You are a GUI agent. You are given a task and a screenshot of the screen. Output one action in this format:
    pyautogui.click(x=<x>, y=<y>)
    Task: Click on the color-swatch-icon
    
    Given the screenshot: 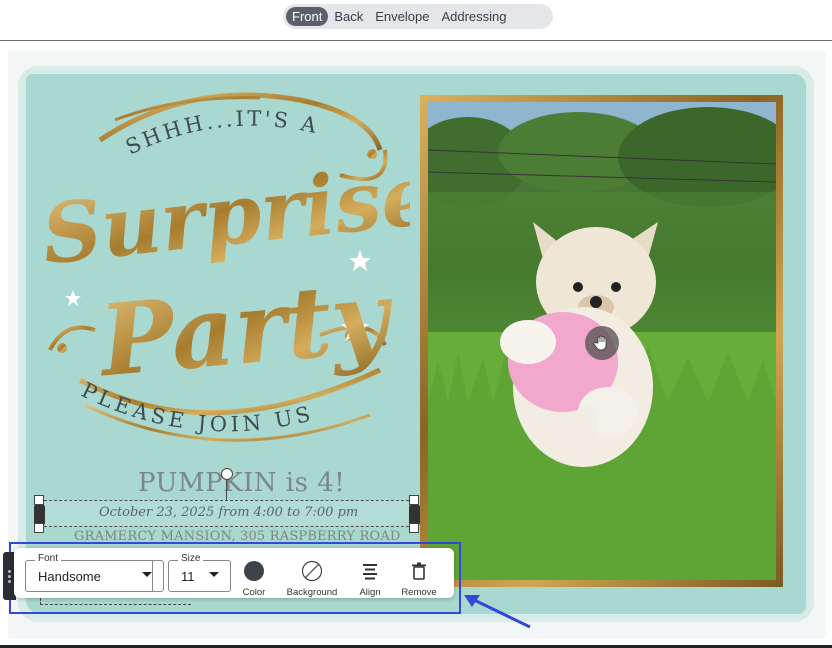 What is the action you would take?
    pyautogui.click(x=254, y=571)
    